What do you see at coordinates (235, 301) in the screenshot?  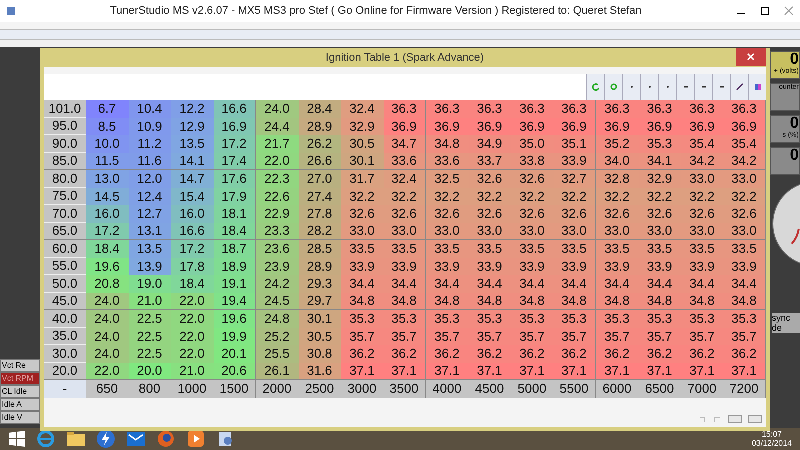 I see `table-cell: 19.4` at bounding box center [235, 301].